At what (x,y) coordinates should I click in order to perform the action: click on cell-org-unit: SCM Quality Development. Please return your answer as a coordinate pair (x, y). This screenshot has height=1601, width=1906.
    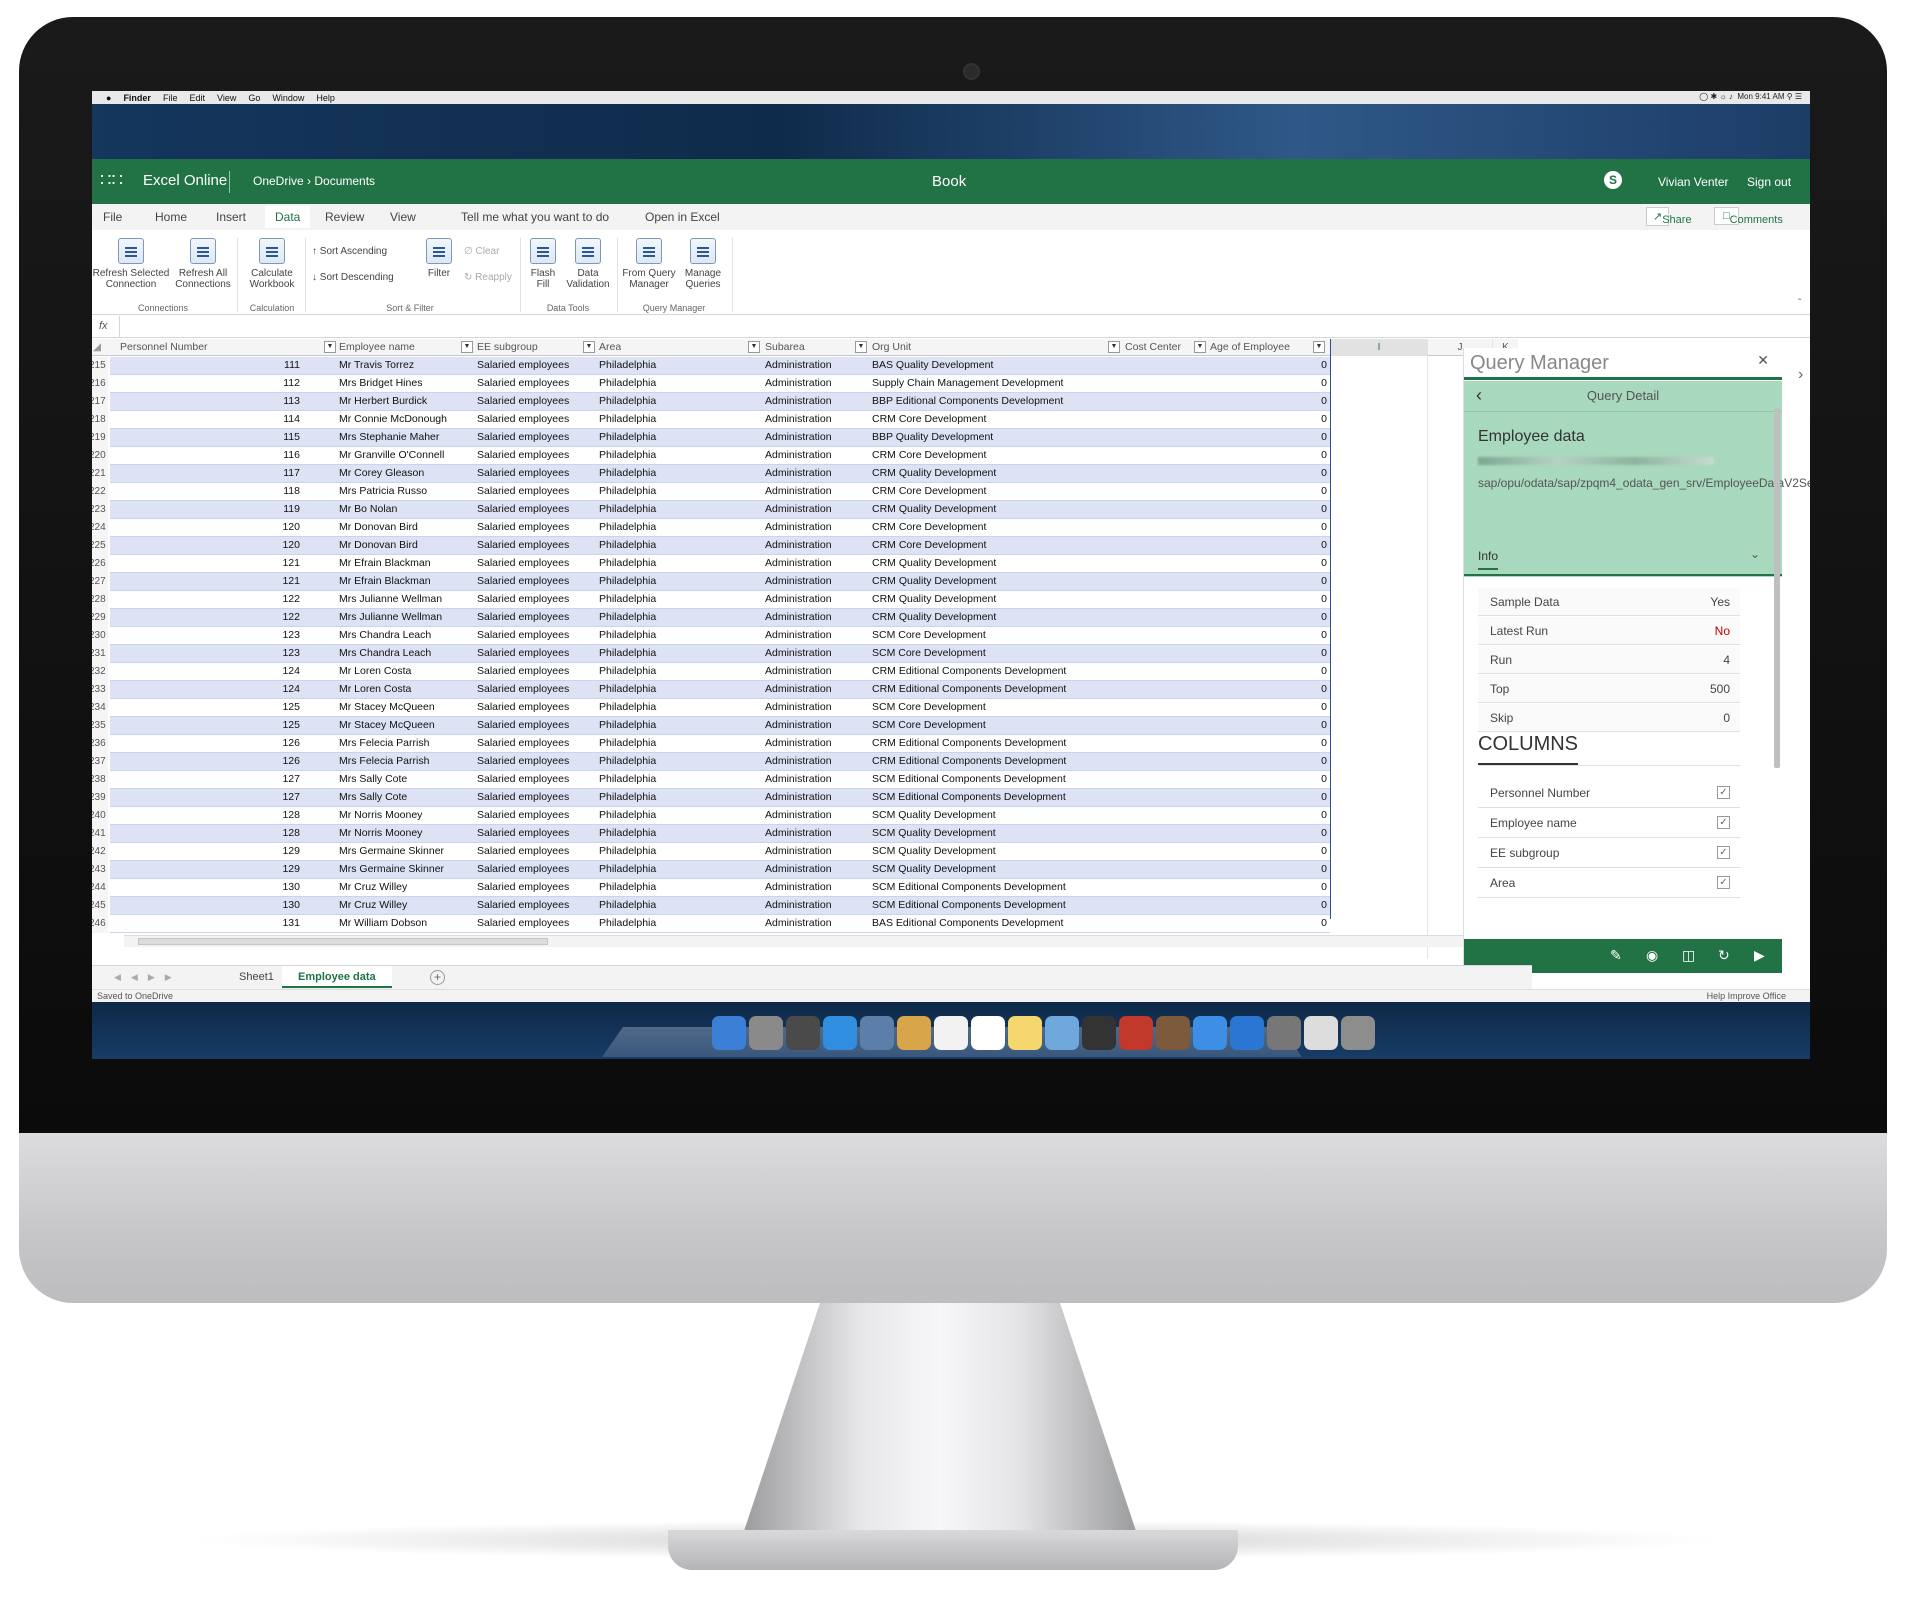
    Looking at the image, I should click on (992, 851).